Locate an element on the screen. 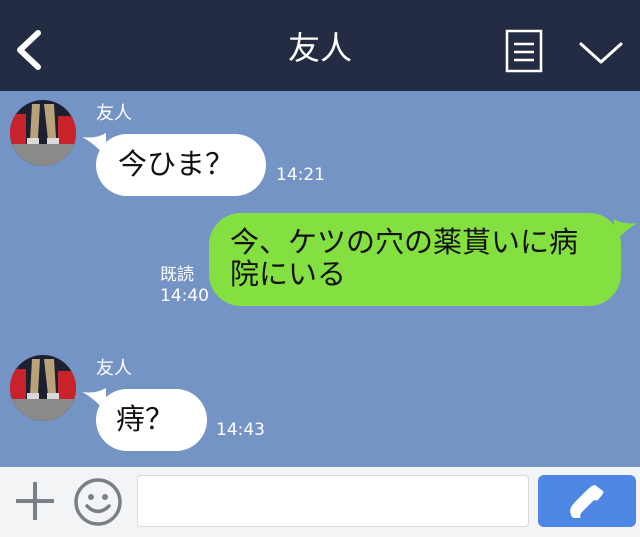  message-text: 痔？ is located at coordinates (145, 419).